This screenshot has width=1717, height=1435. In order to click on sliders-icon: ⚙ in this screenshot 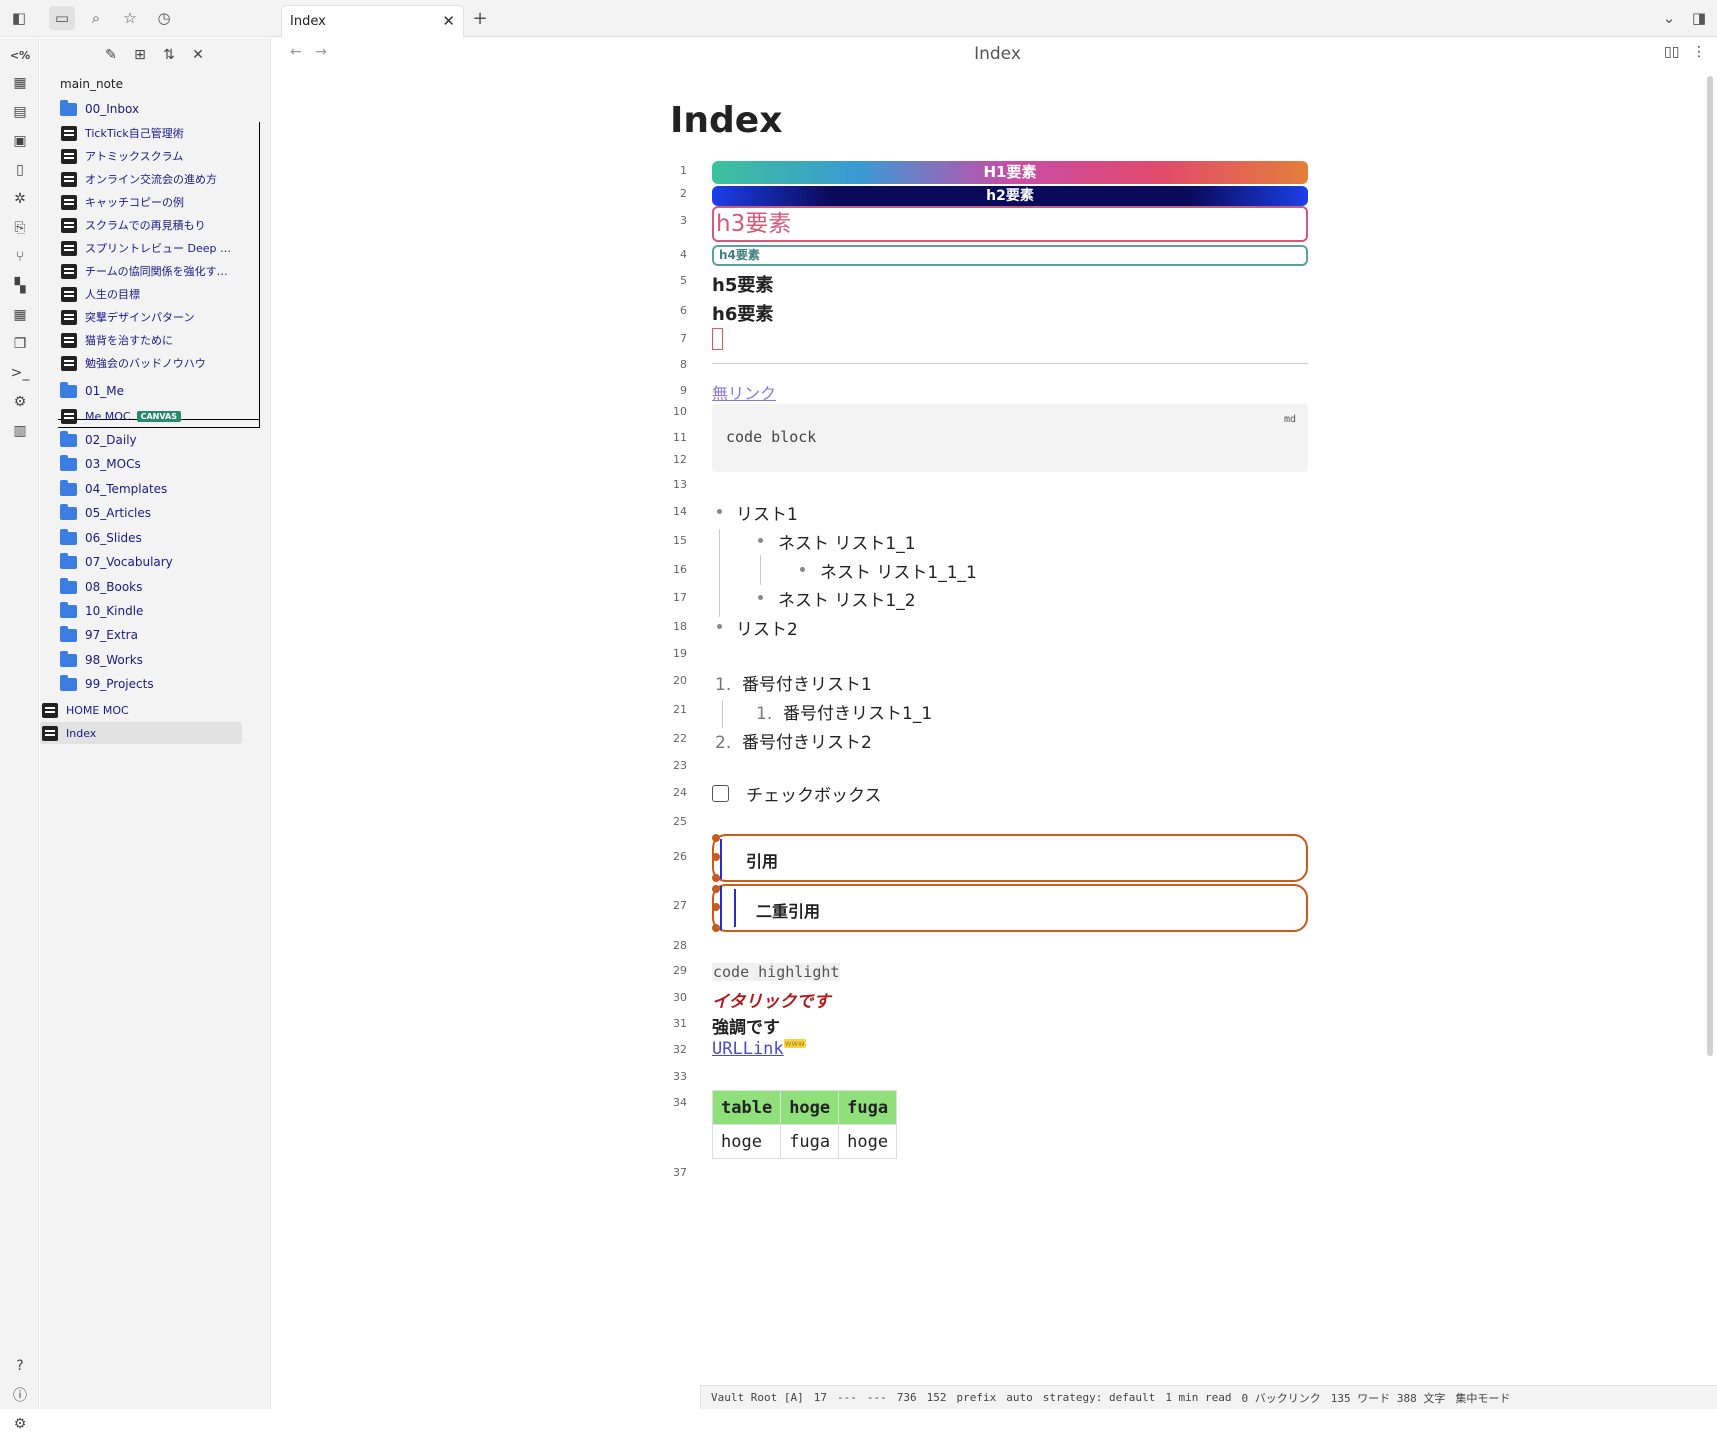, I will do `click(20, 402)`.